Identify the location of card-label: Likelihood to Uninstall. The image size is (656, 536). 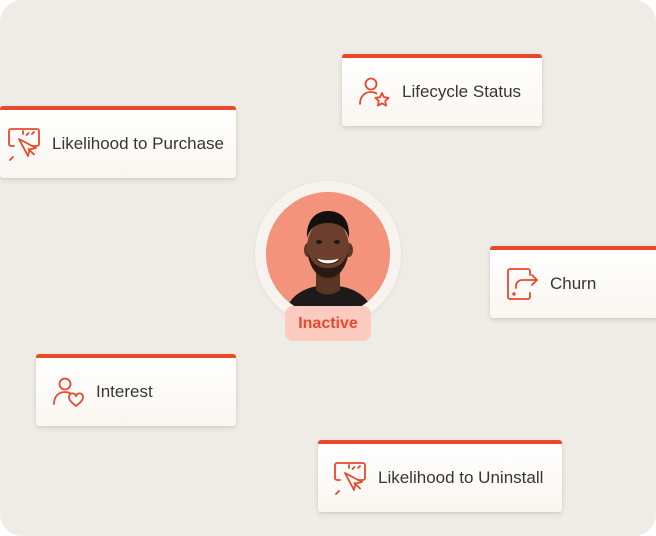
(461, 477).